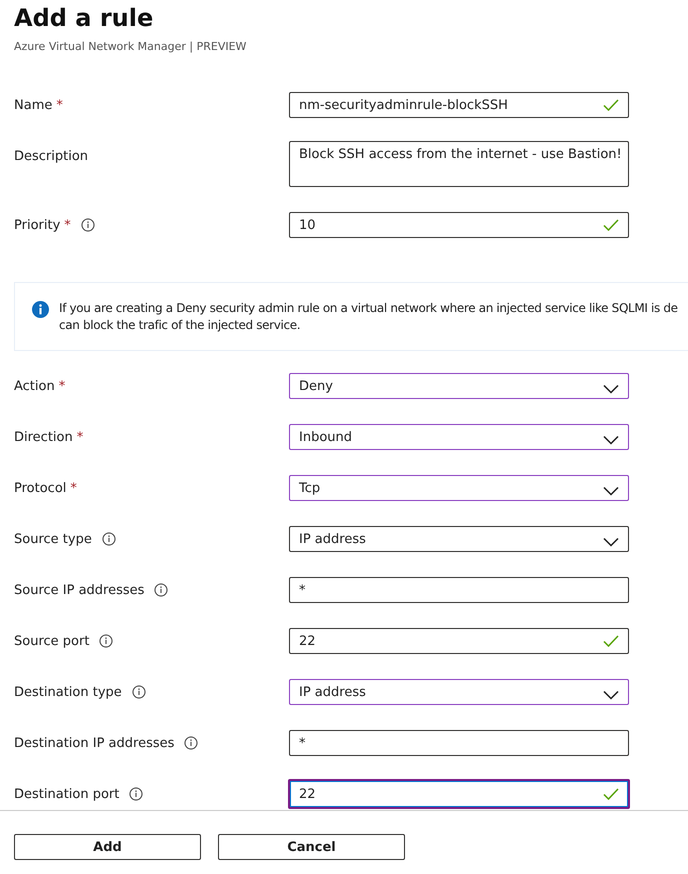 This screenshot has height=874, width=688. I want to click on dropdown: Inbound, so click(459, 437).